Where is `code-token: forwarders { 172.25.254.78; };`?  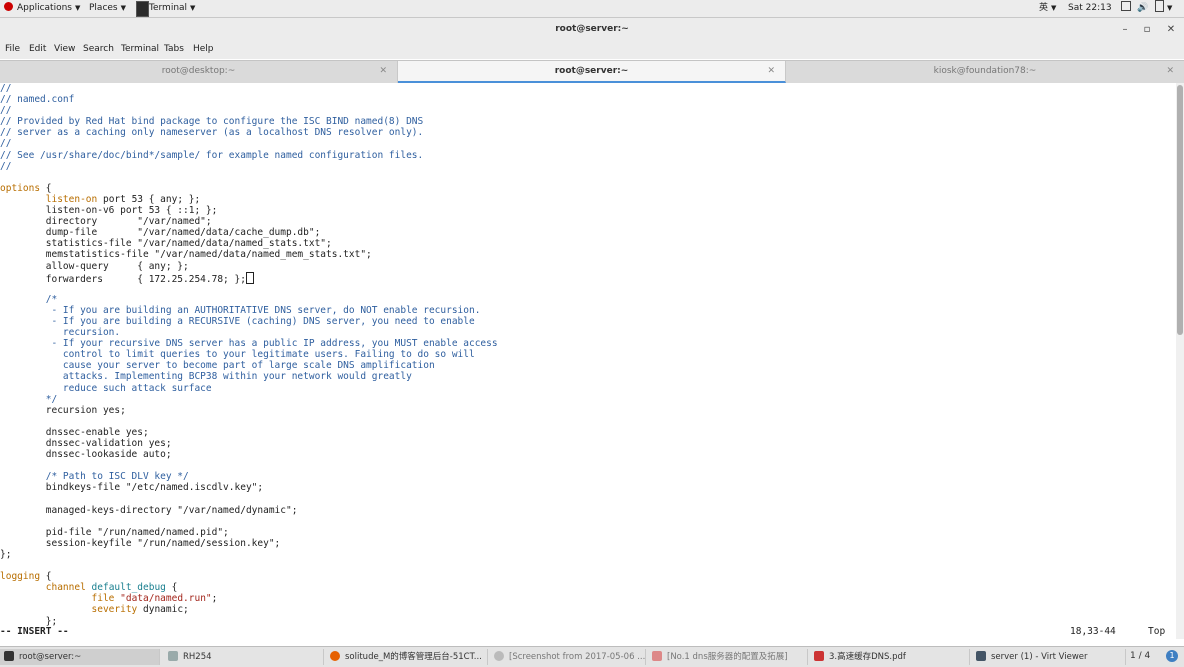 code-token: forwarders { 172.25.254.78; }; is located at coordinates (123, 279).